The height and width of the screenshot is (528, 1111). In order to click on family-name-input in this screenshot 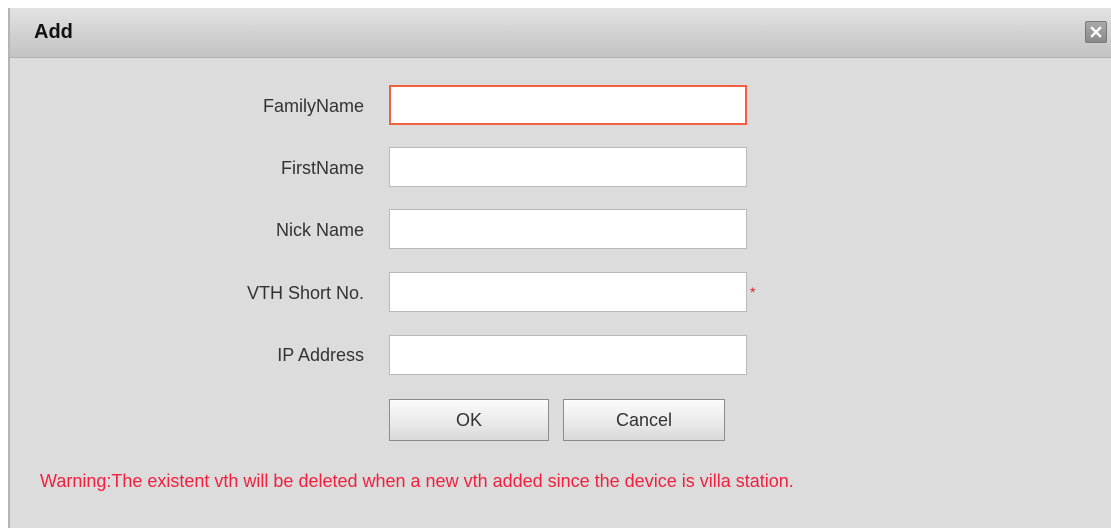, I will do `click(568, 105)`.